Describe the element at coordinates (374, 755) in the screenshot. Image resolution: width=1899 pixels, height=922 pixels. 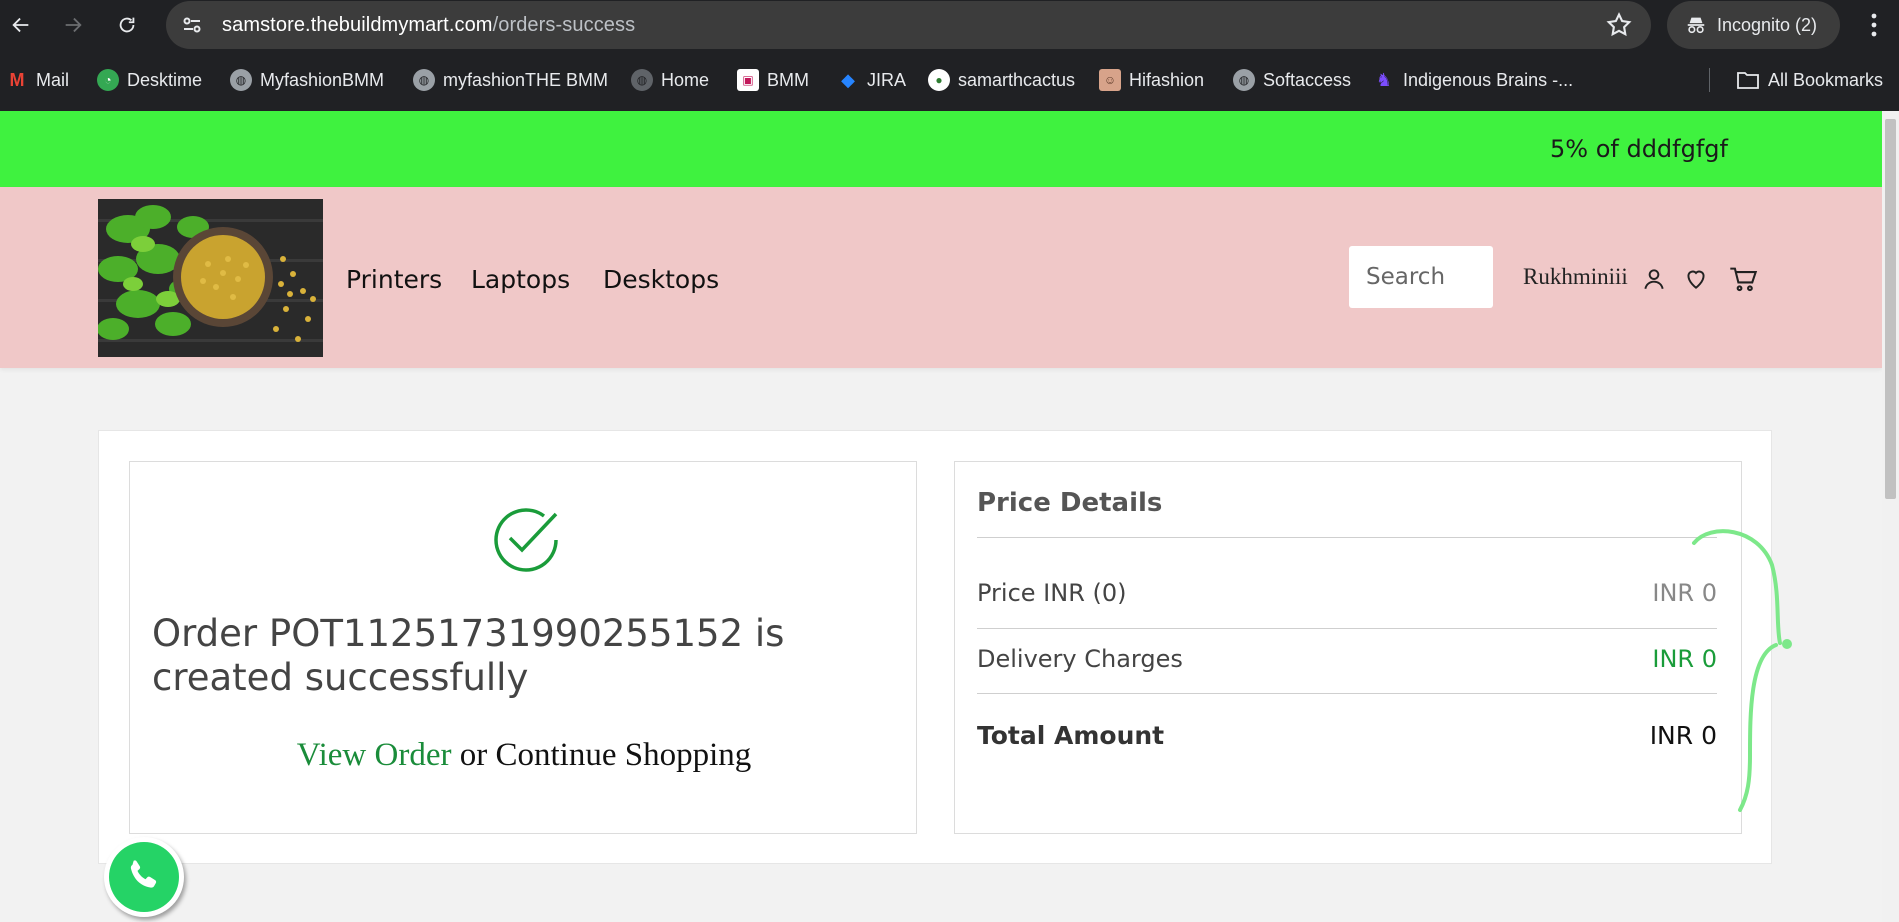
I see `view-order-link: View Order` at that location.